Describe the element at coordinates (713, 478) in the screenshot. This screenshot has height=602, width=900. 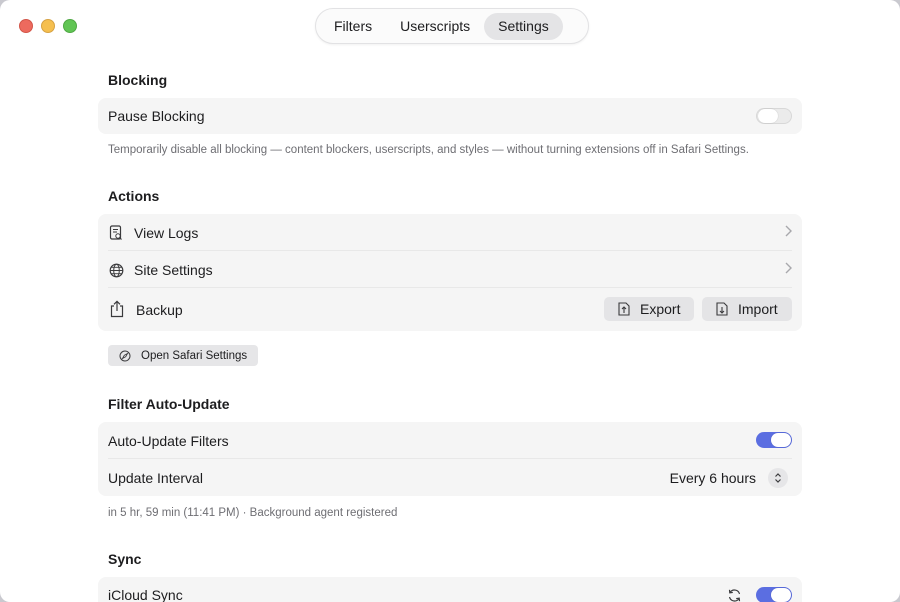
I see `update-interval-value: Every 6 hours` at that location.